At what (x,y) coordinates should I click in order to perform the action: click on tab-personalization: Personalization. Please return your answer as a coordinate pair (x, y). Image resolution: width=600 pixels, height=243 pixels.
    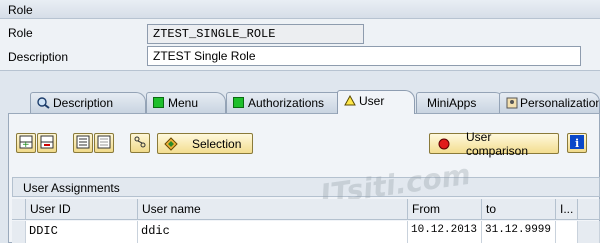
    Looking at the image, I should click on (549, 102).